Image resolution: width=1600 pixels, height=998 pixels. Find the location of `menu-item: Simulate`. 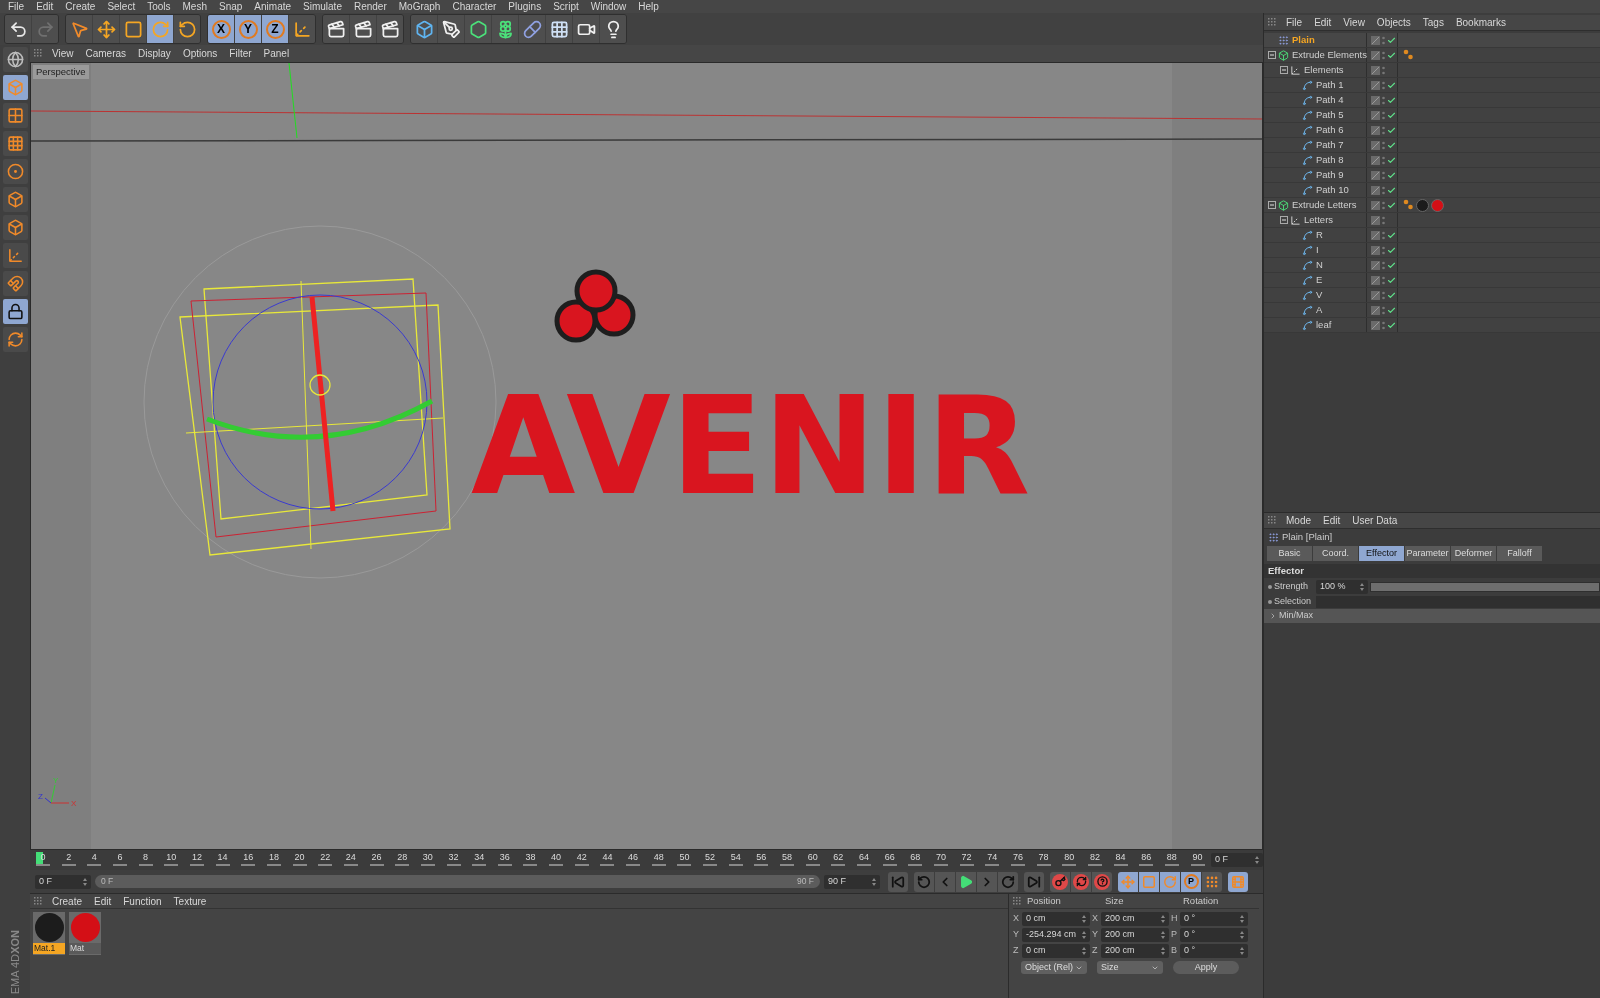

menu-item: Simulate is located at coordinates (322, 7).